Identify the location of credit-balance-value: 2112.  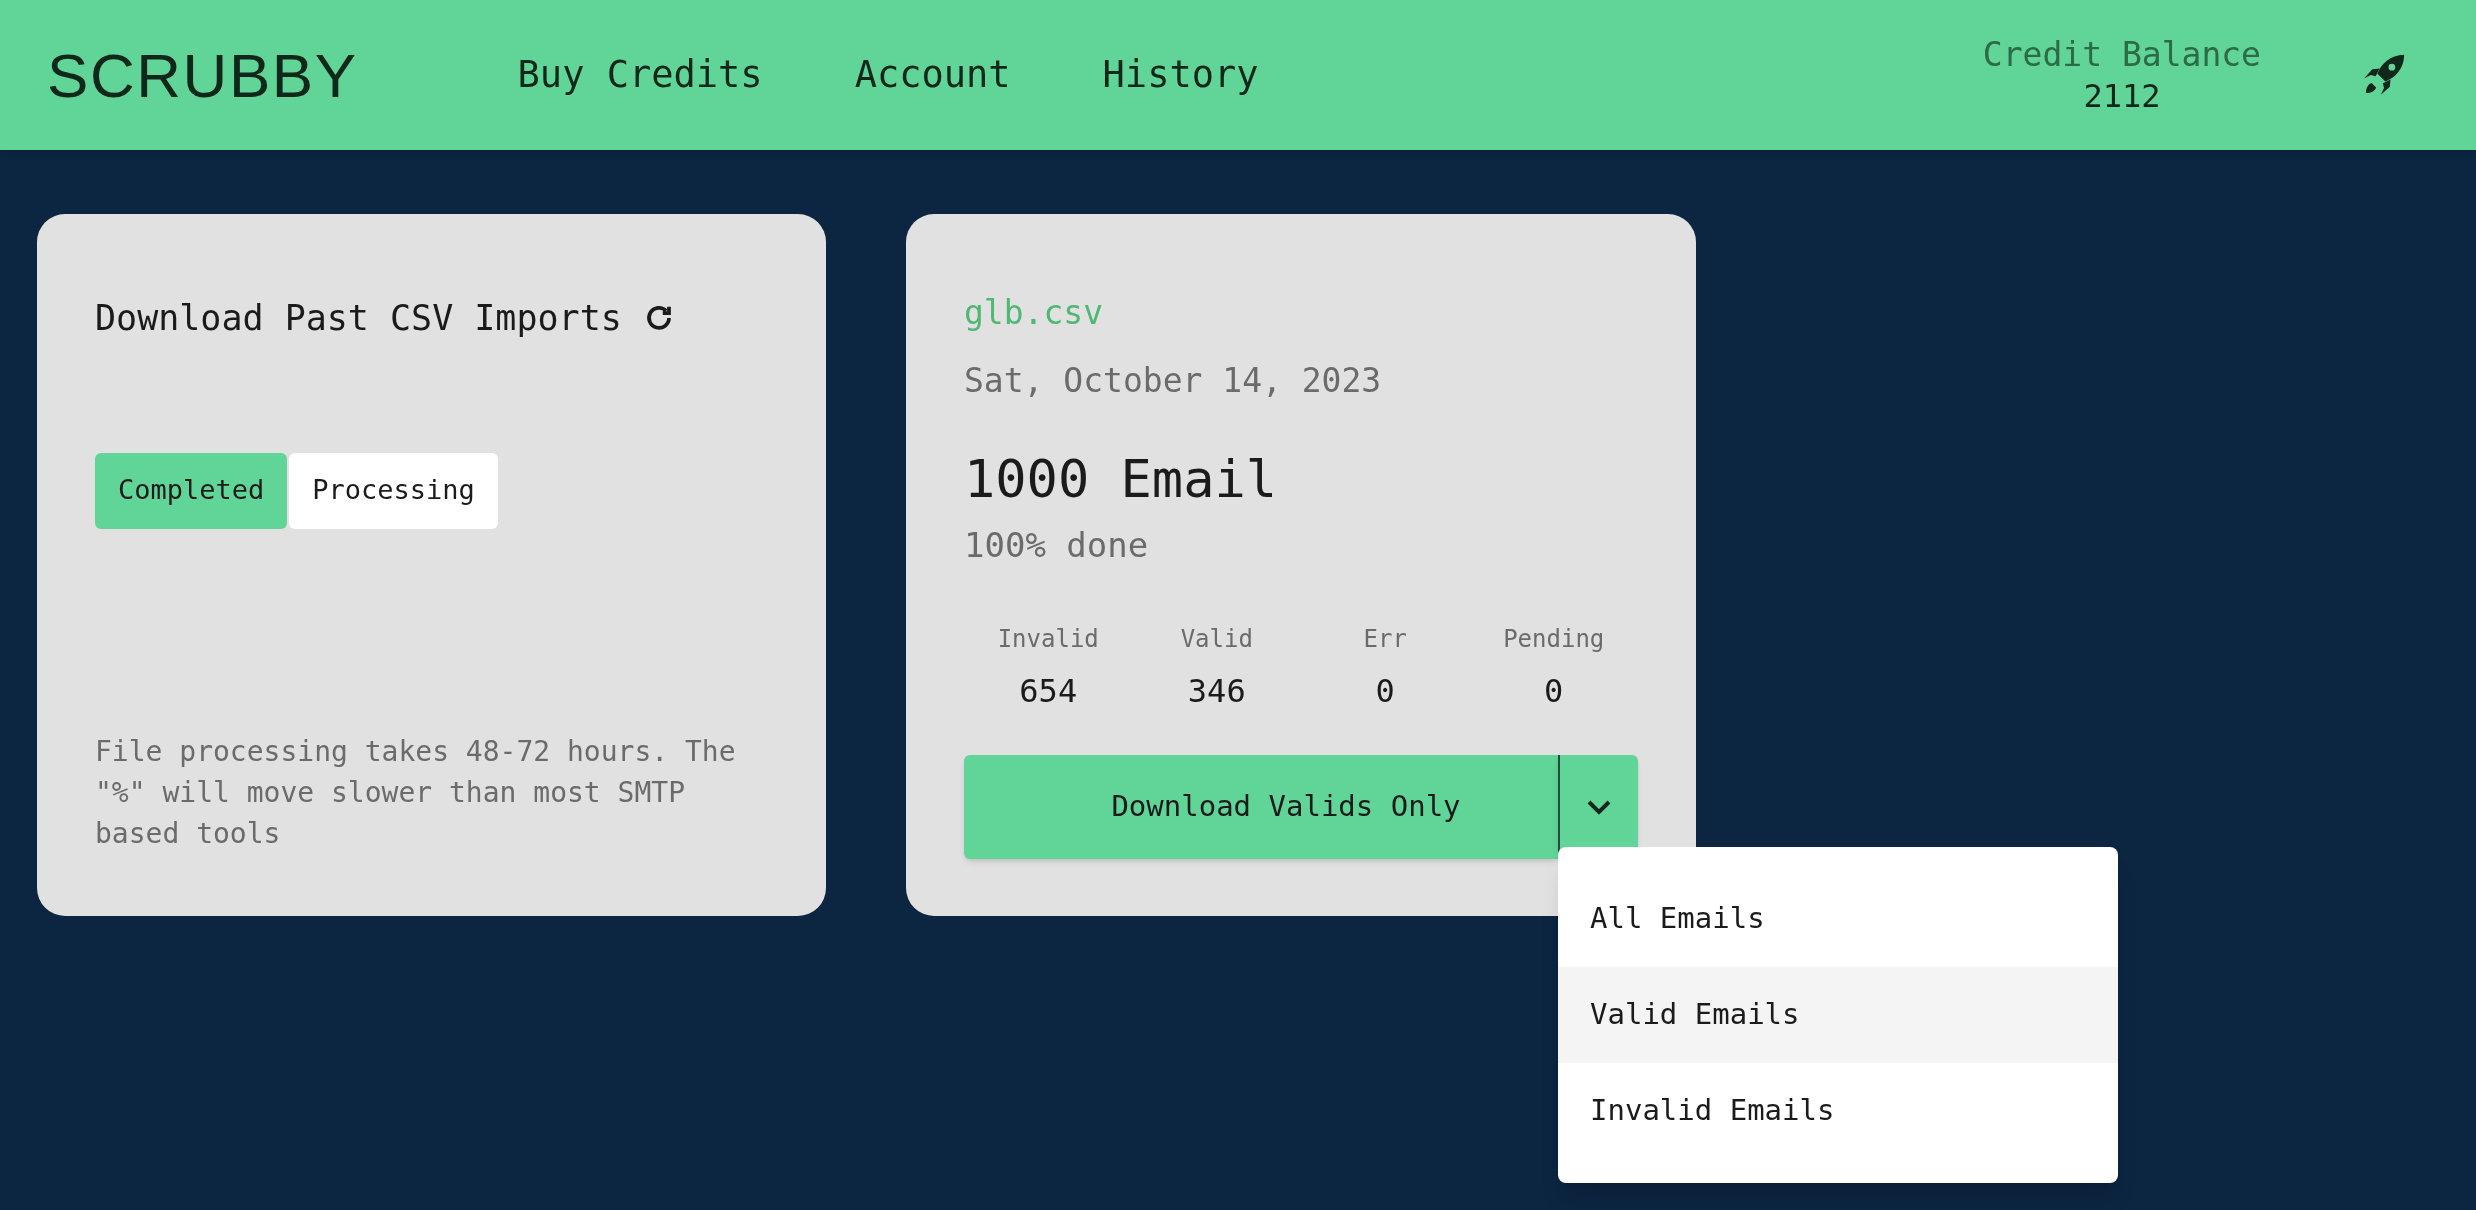
(2122, 95).